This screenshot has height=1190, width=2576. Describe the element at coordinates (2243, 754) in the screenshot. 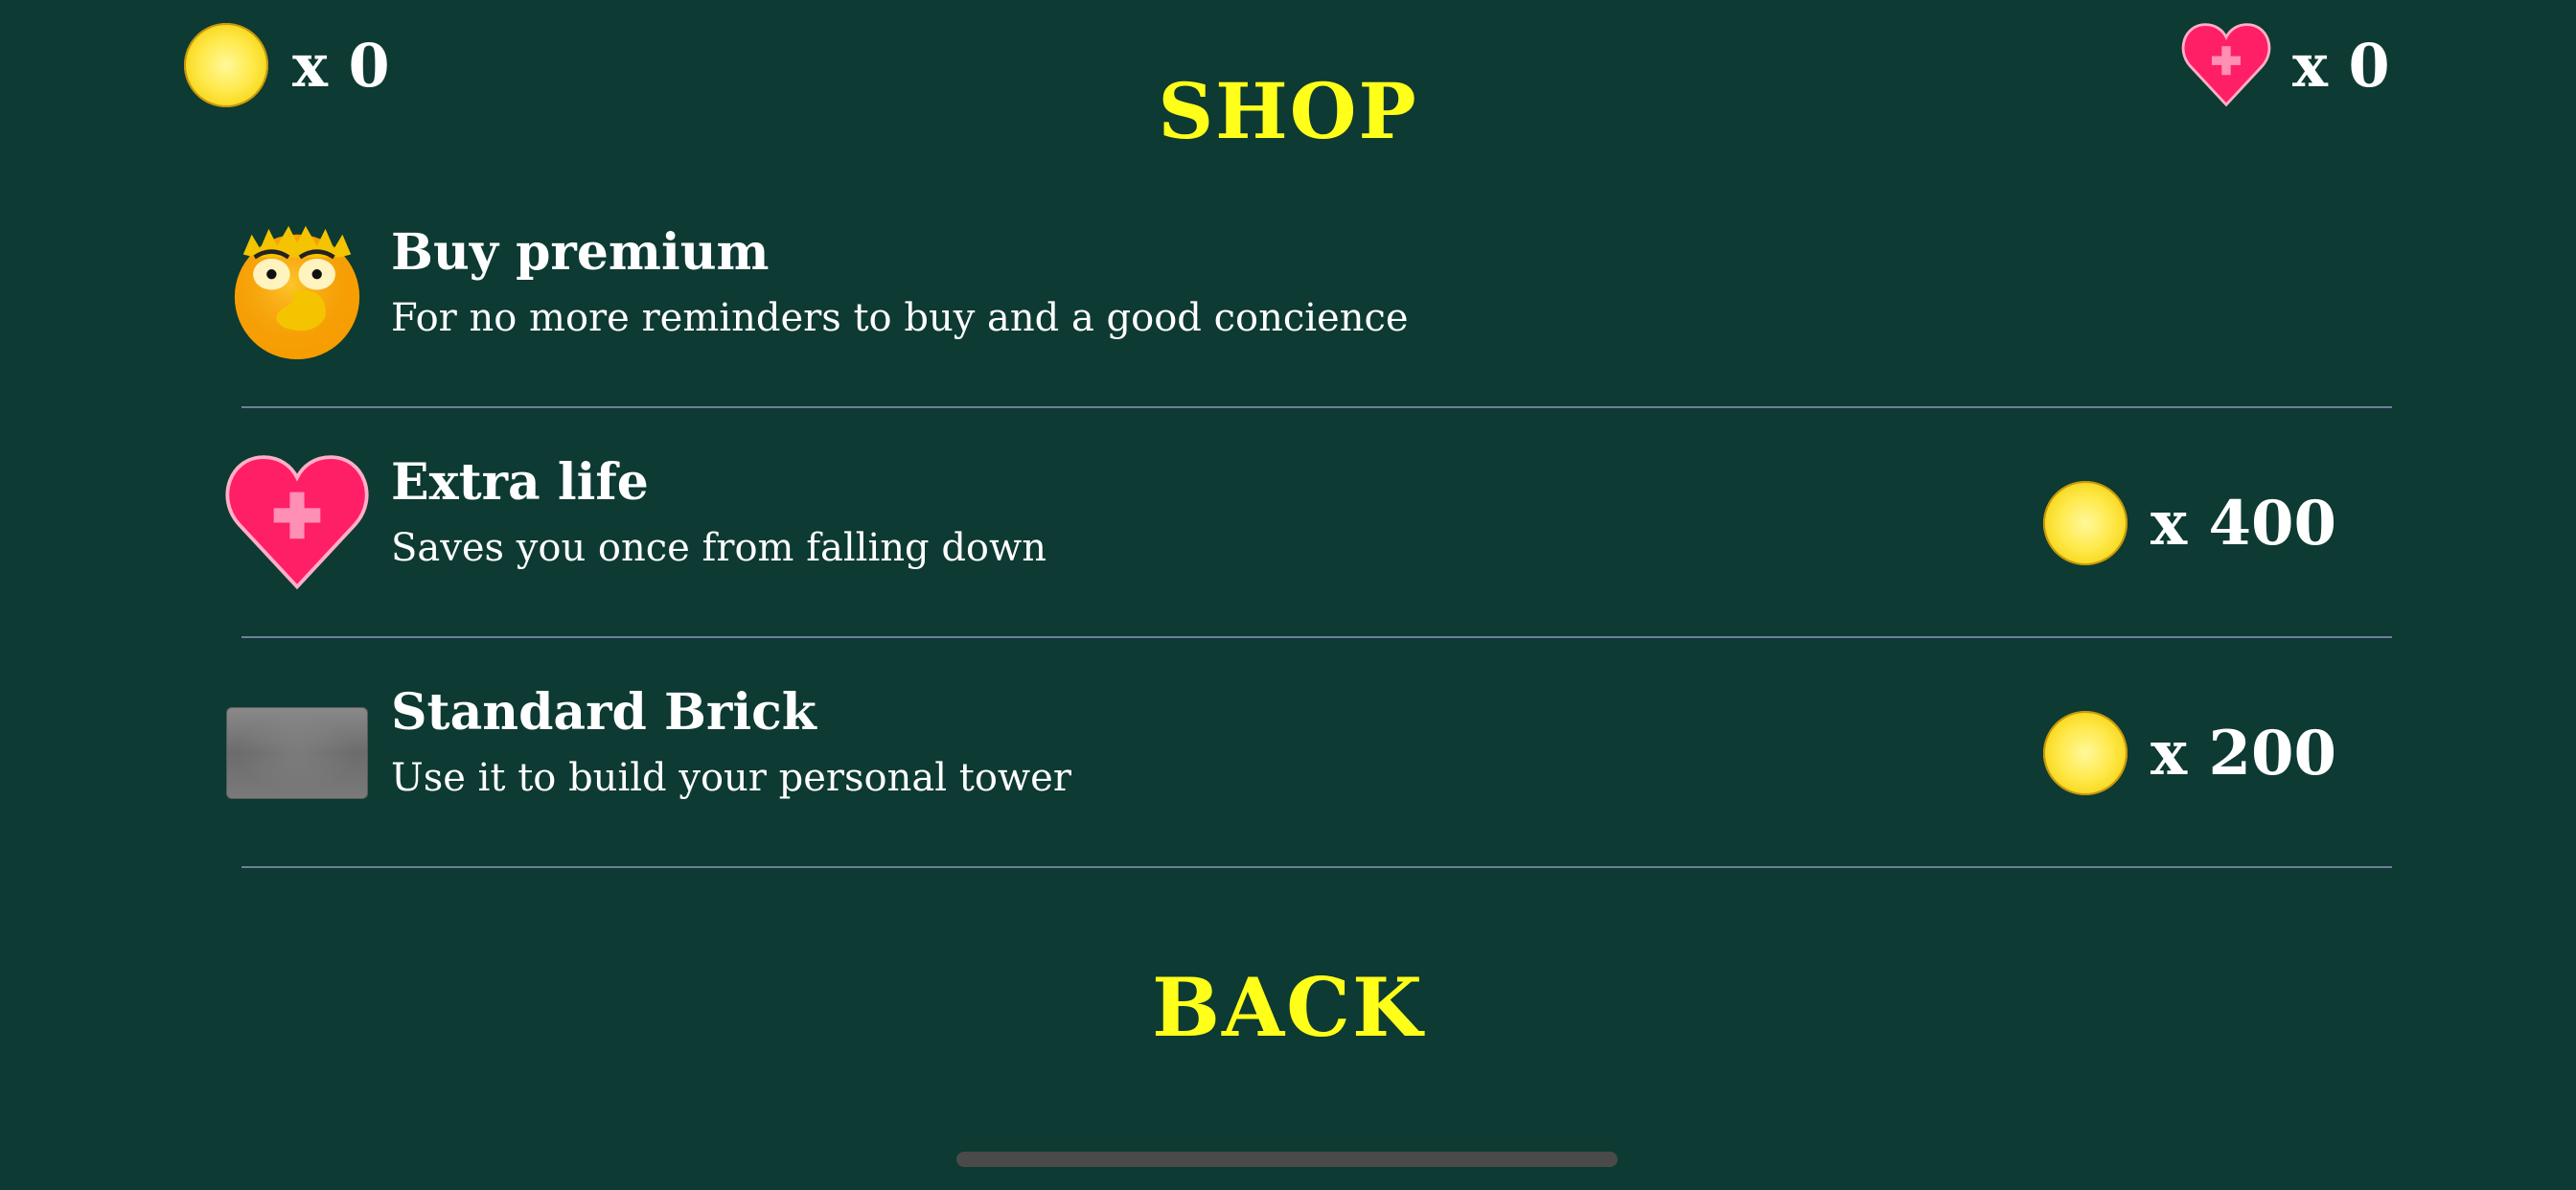

I see `item-price: x 200` at that location.